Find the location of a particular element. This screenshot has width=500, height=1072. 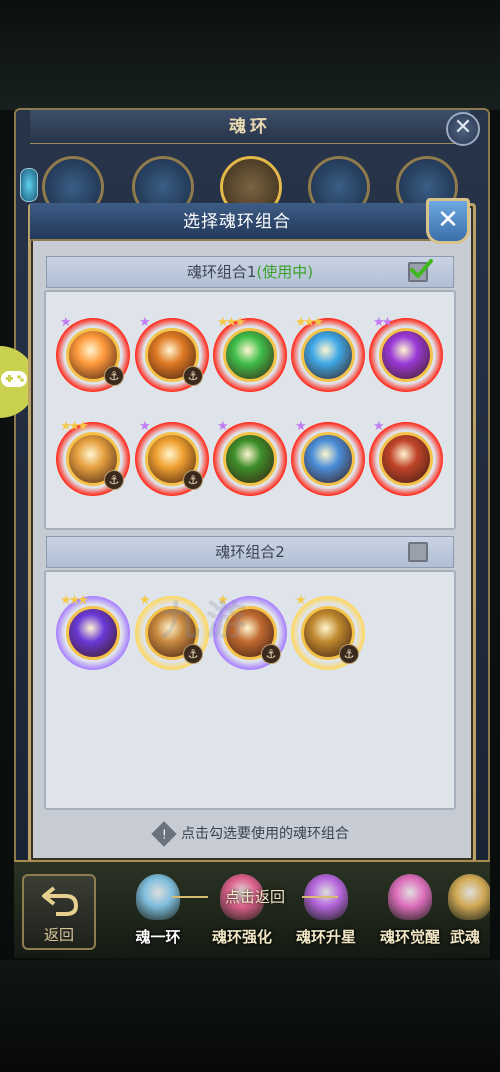

checkmark-icon is located at coordinates (421, 268).